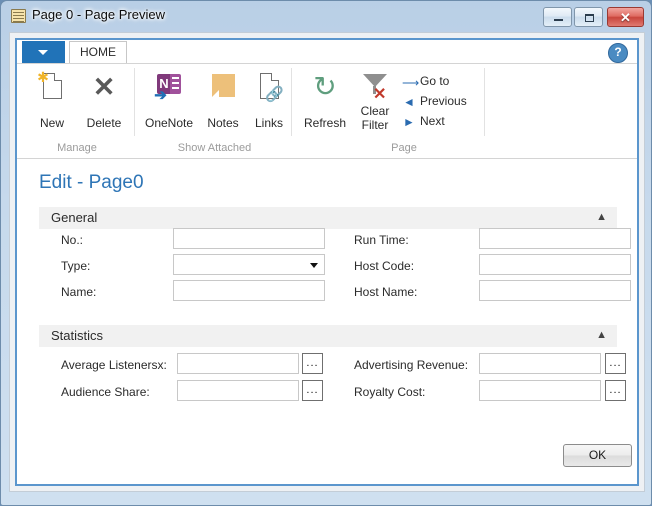 This screenshot has width=652, height=506. Describe the element at coordinates (325, 86) in the screenshot. I see `refresh-icon: ↻` at that location.